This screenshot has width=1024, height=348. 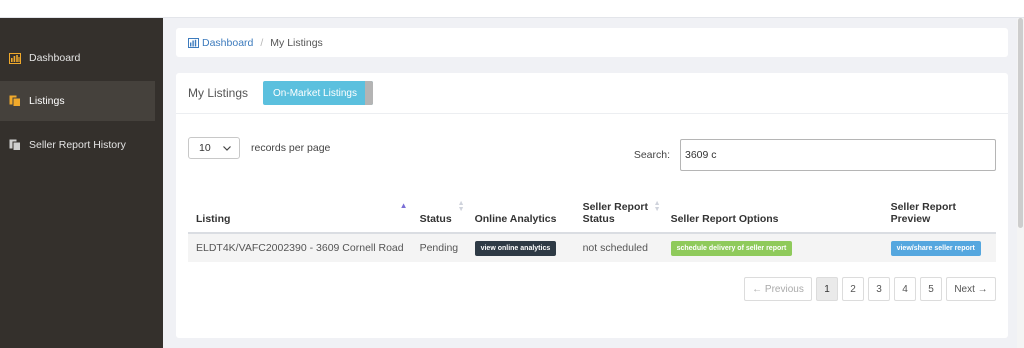 What do you see at coordinates (1020, 123) in the screenshot?
I see `scrollbar-thumb` at bounding box center [1020, 123].